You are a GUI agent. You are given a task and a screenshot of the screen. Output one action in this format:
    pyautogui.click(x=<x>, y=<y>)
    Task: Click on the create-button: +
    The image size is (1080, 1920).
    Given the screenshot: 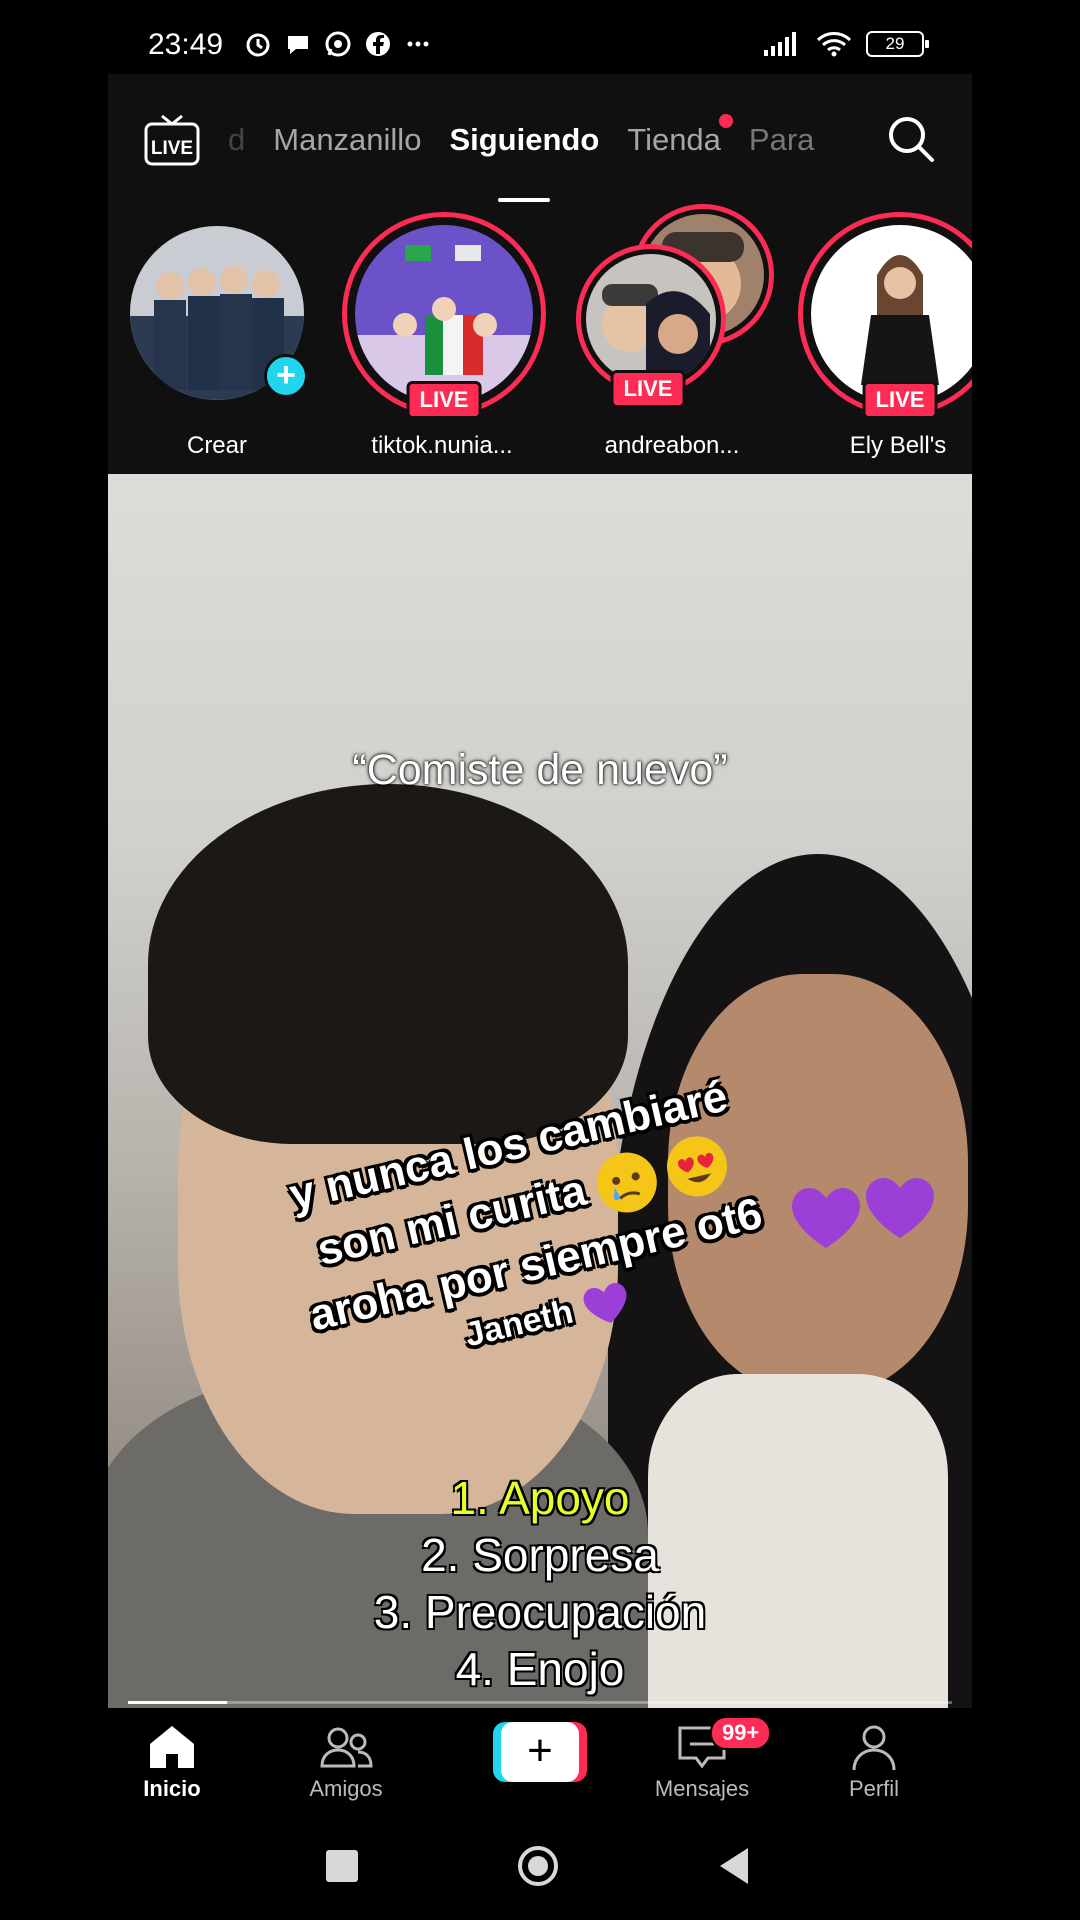 What is the action you would take?
    pyautogui.click(x=540, y=1752)
    